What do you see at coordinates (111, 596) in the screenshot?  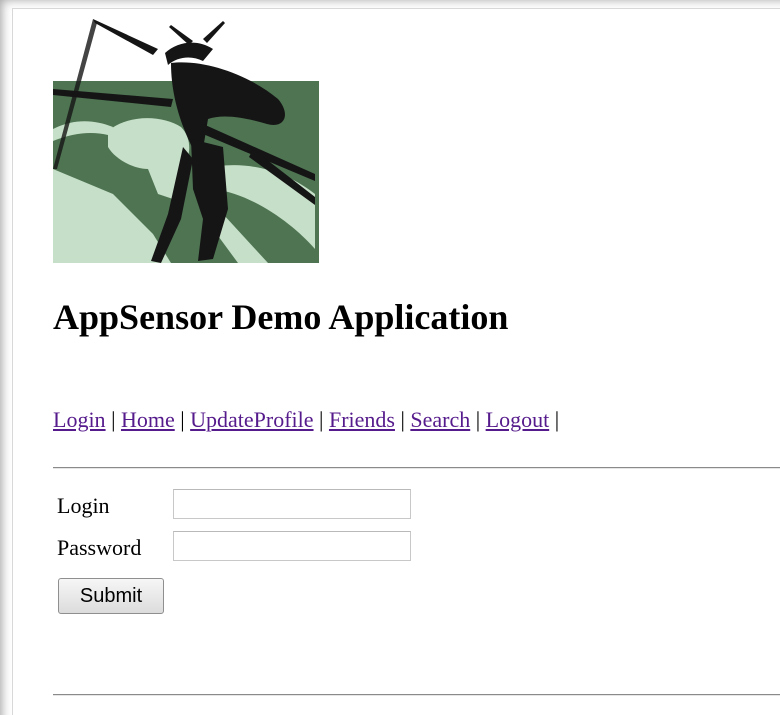 I see `submit-button: Submit` at bounding box center [111, 596].